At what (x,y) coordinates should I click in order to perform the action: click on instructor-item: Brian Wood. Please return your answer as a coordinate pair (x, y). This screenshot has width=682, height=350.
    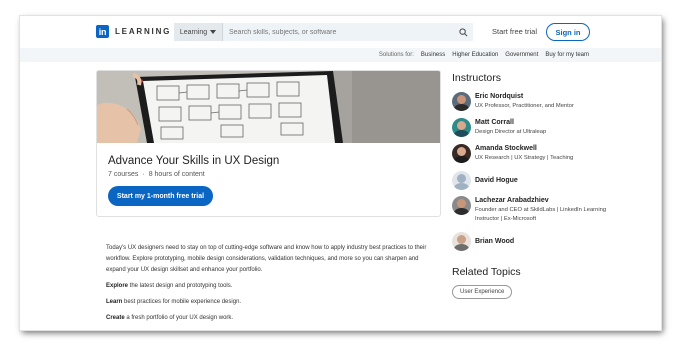
    Looking at the image, I should click on (483, 241).